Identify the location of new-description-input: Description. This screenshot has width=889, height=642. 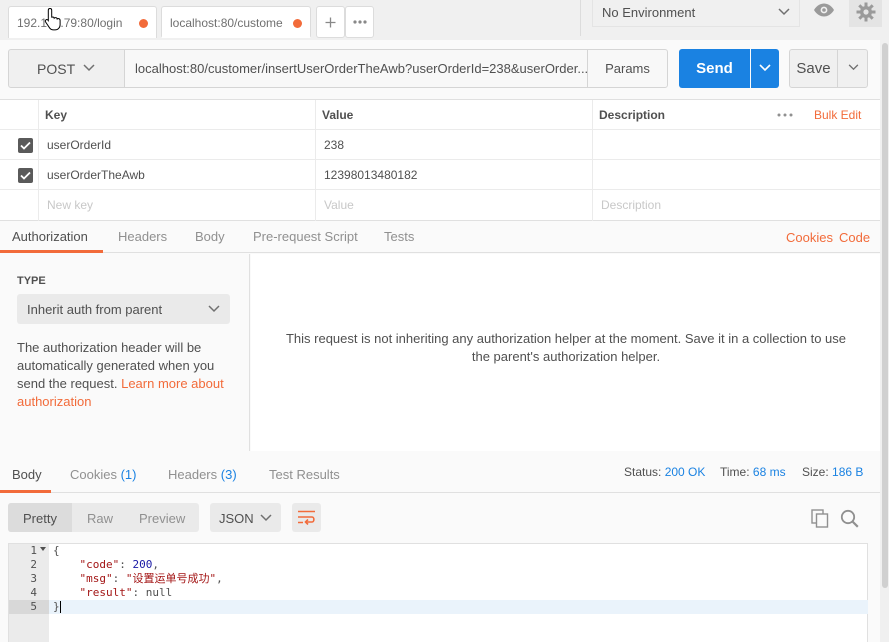
(737, 205).